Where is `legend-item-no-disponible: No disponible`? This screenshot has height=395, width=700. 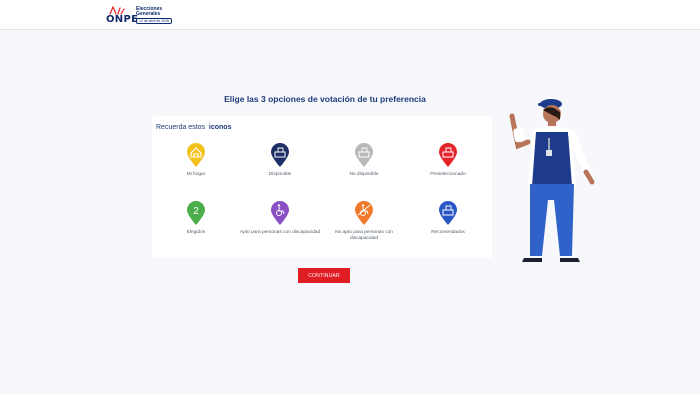 legend-item-no-disponible: No disponible is located at coordinates (364, 160).